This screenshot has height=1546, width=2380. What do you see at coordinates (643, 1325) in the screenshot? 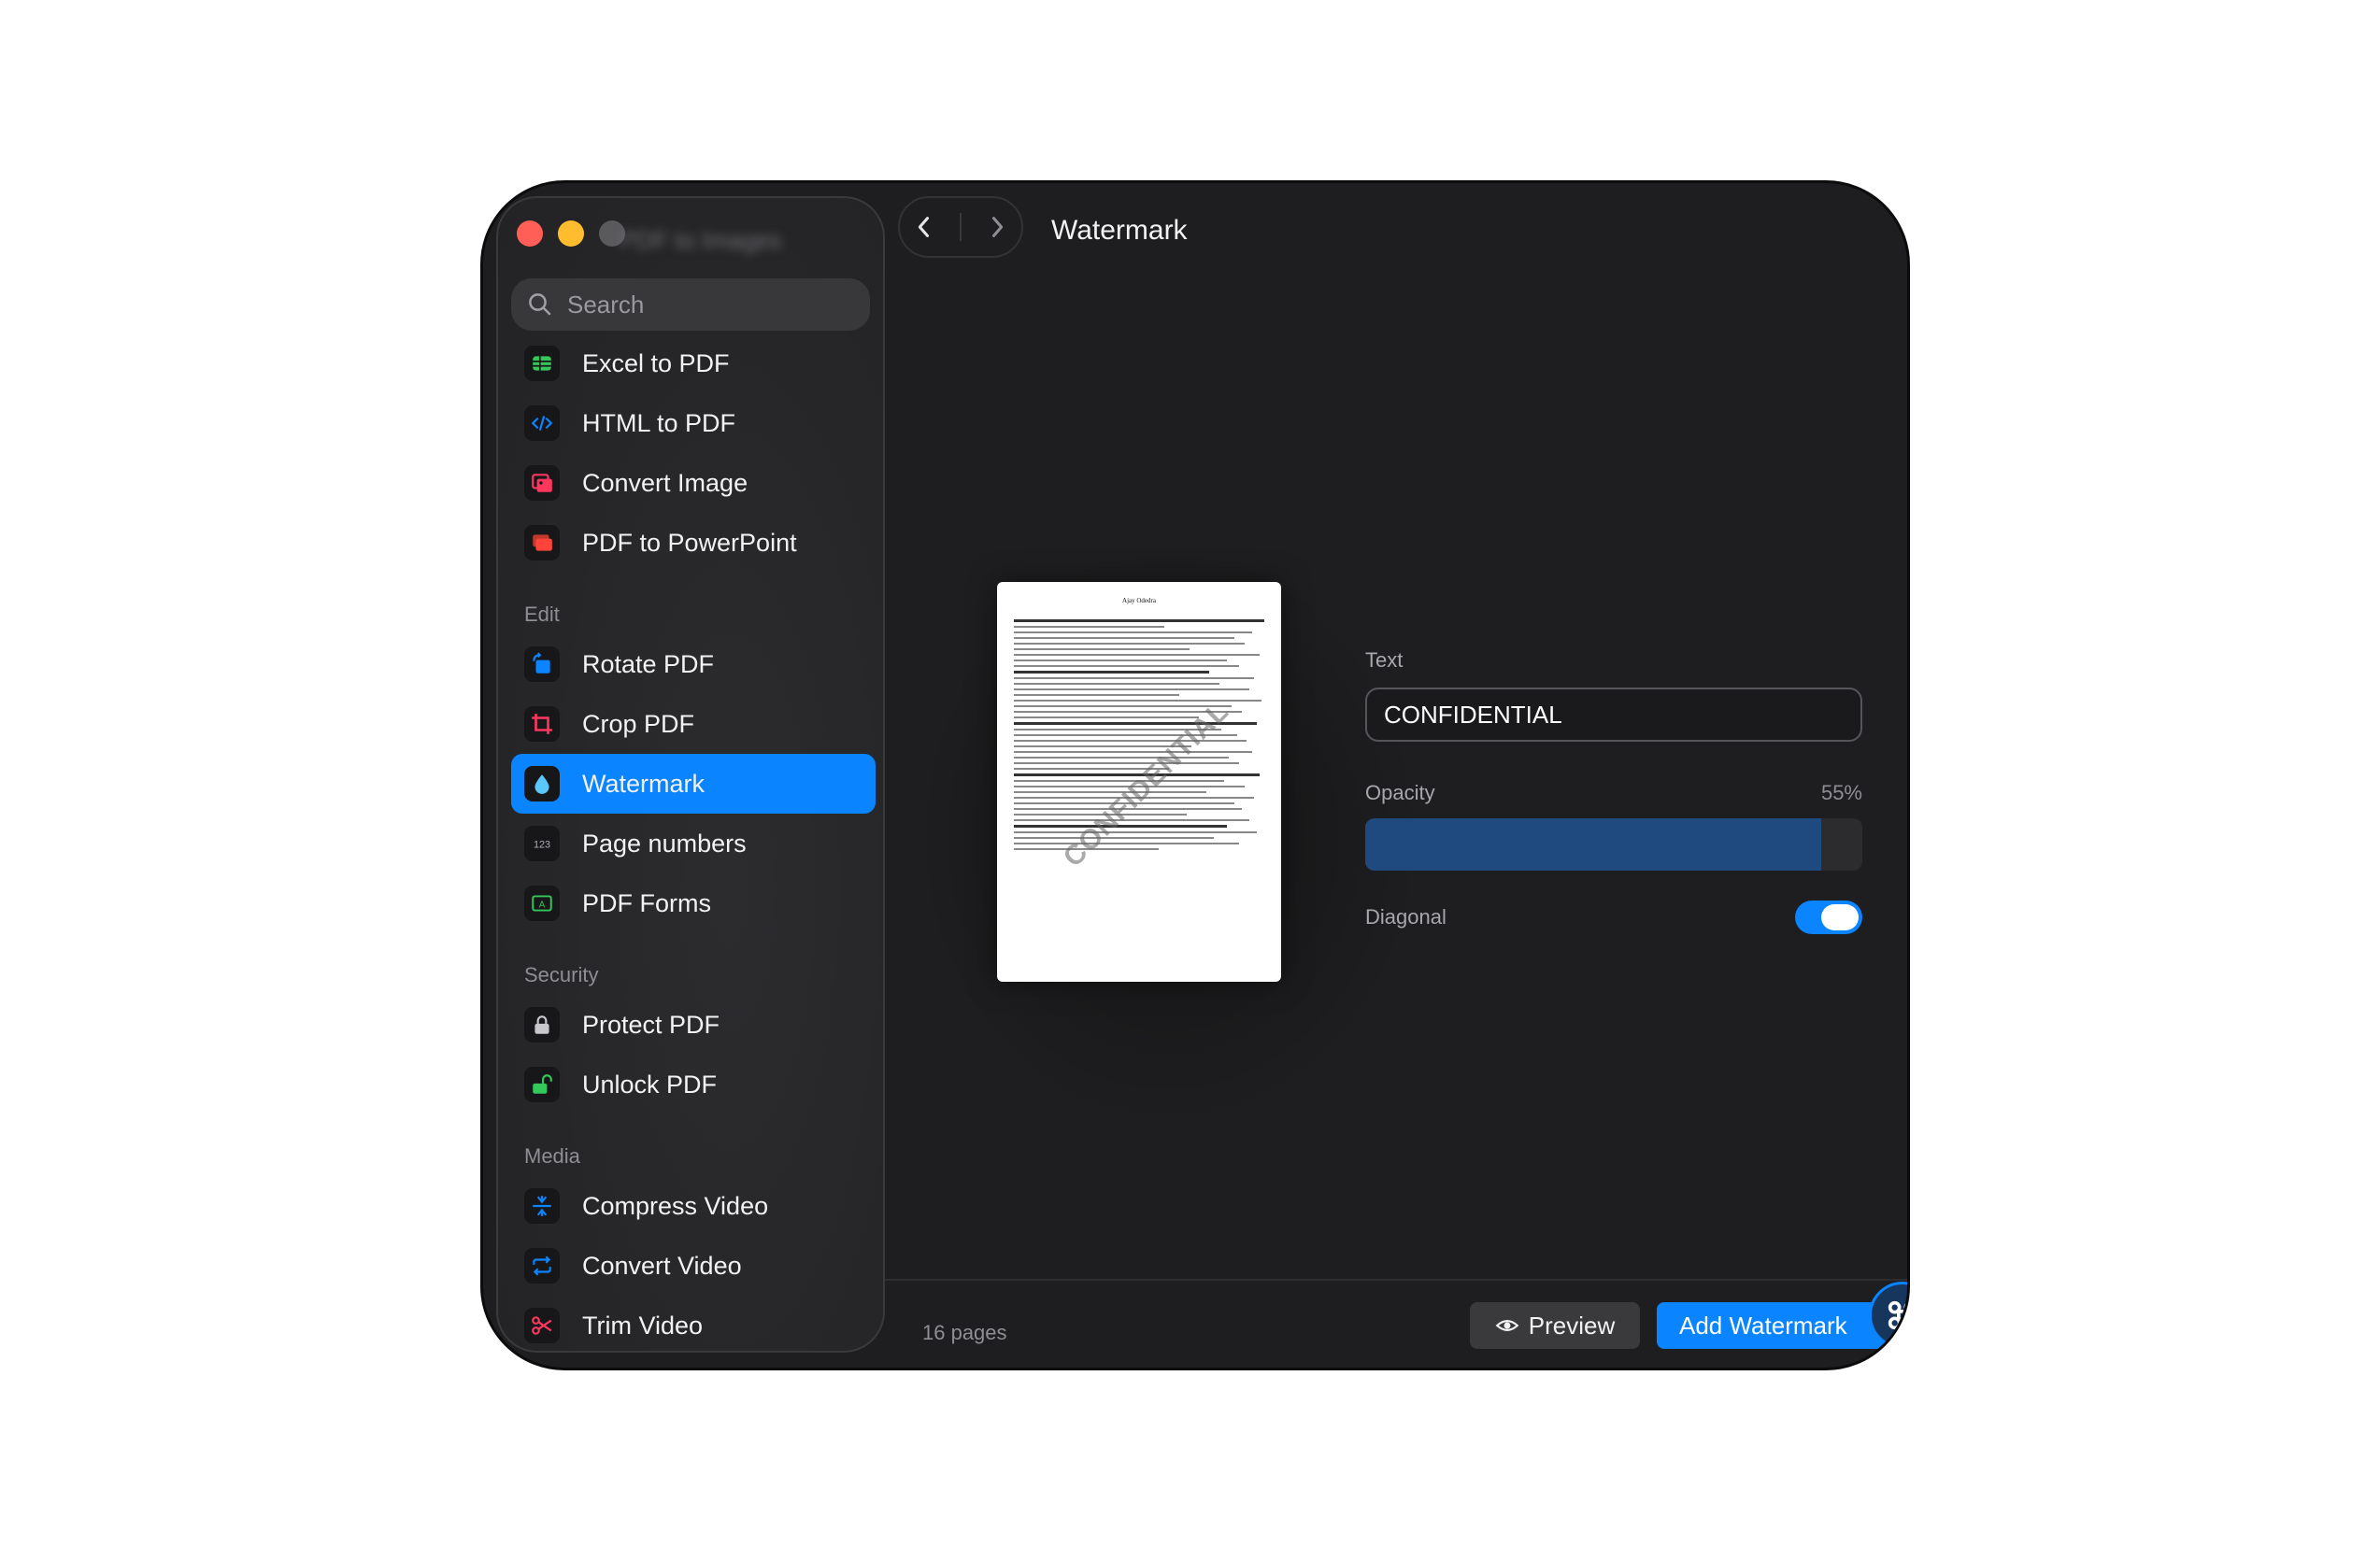
I see `sidebar-item-label: Trim Video` at bounding box center [643, 1325].